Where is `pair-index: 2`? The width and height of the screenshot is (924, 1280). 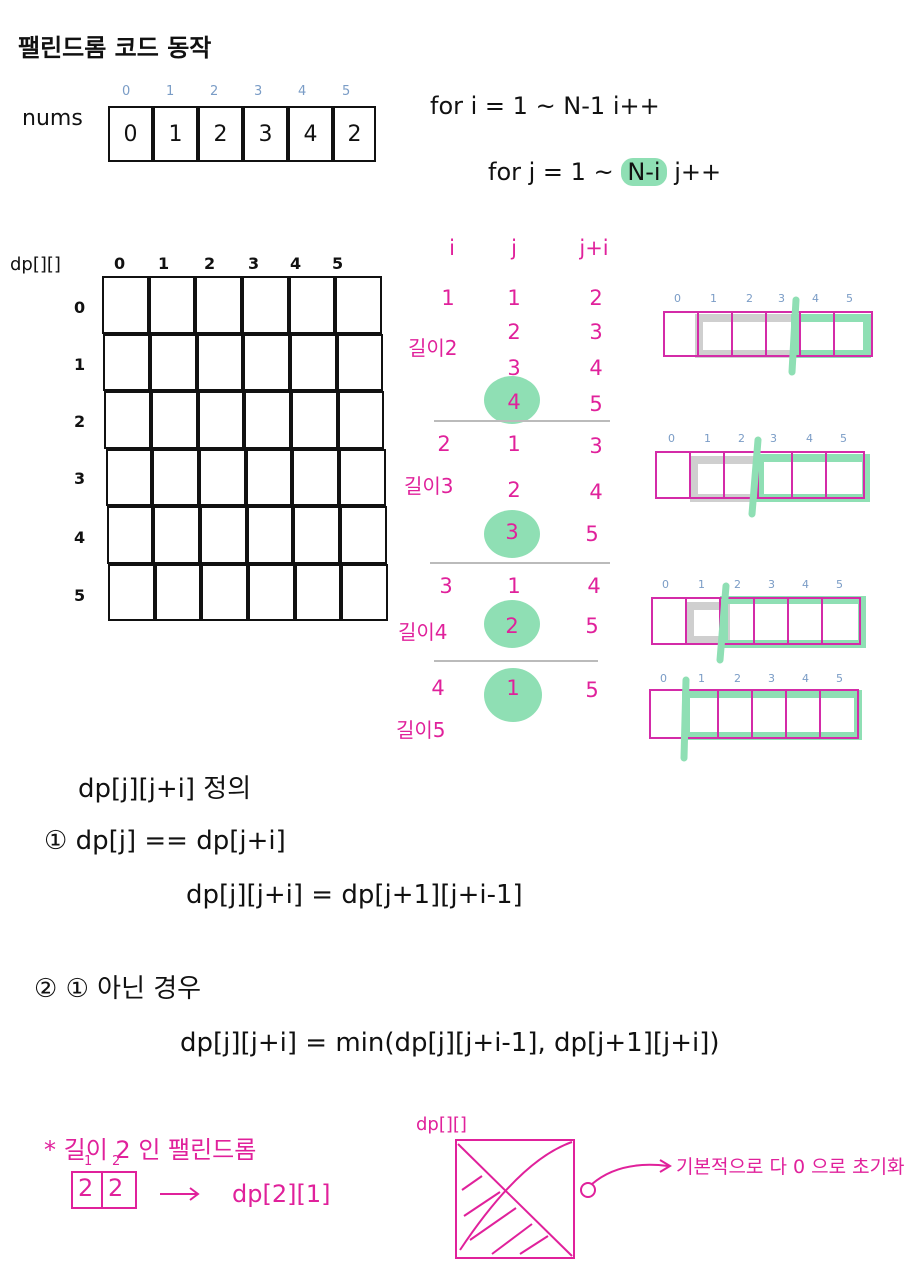 pair-index: 2 is located at coordinates (116, 1161).